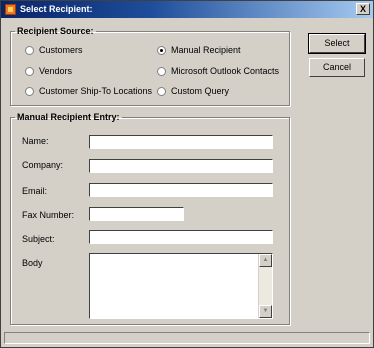 This screenshot has width=374, height=348. I want to click on radio-customers: Customers, so click(54, 50).